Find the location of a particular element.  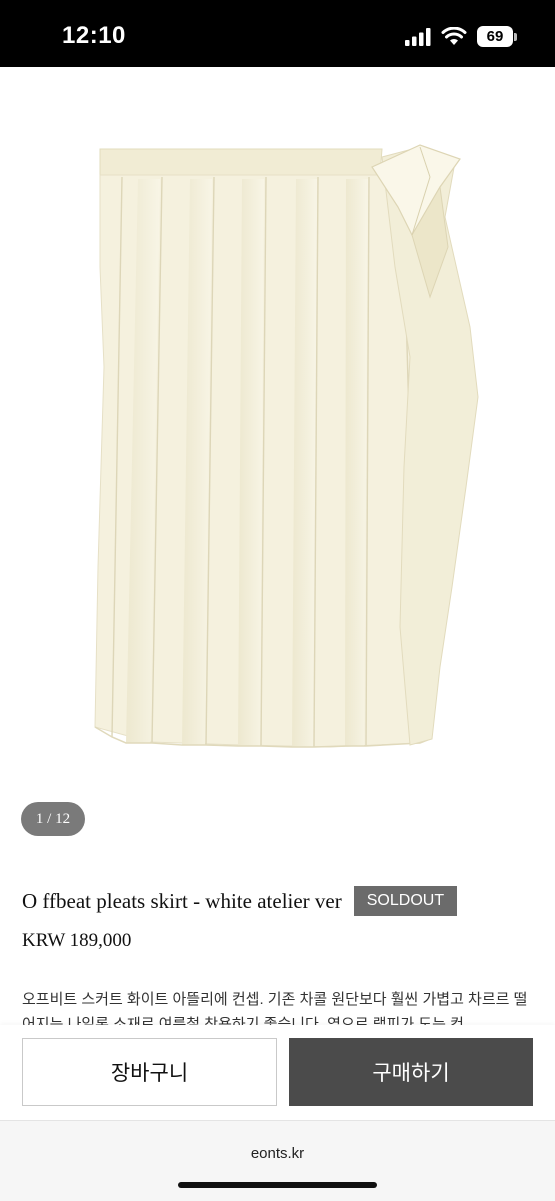

address-url: eonts.kr is located at coordinates (277, 1153).